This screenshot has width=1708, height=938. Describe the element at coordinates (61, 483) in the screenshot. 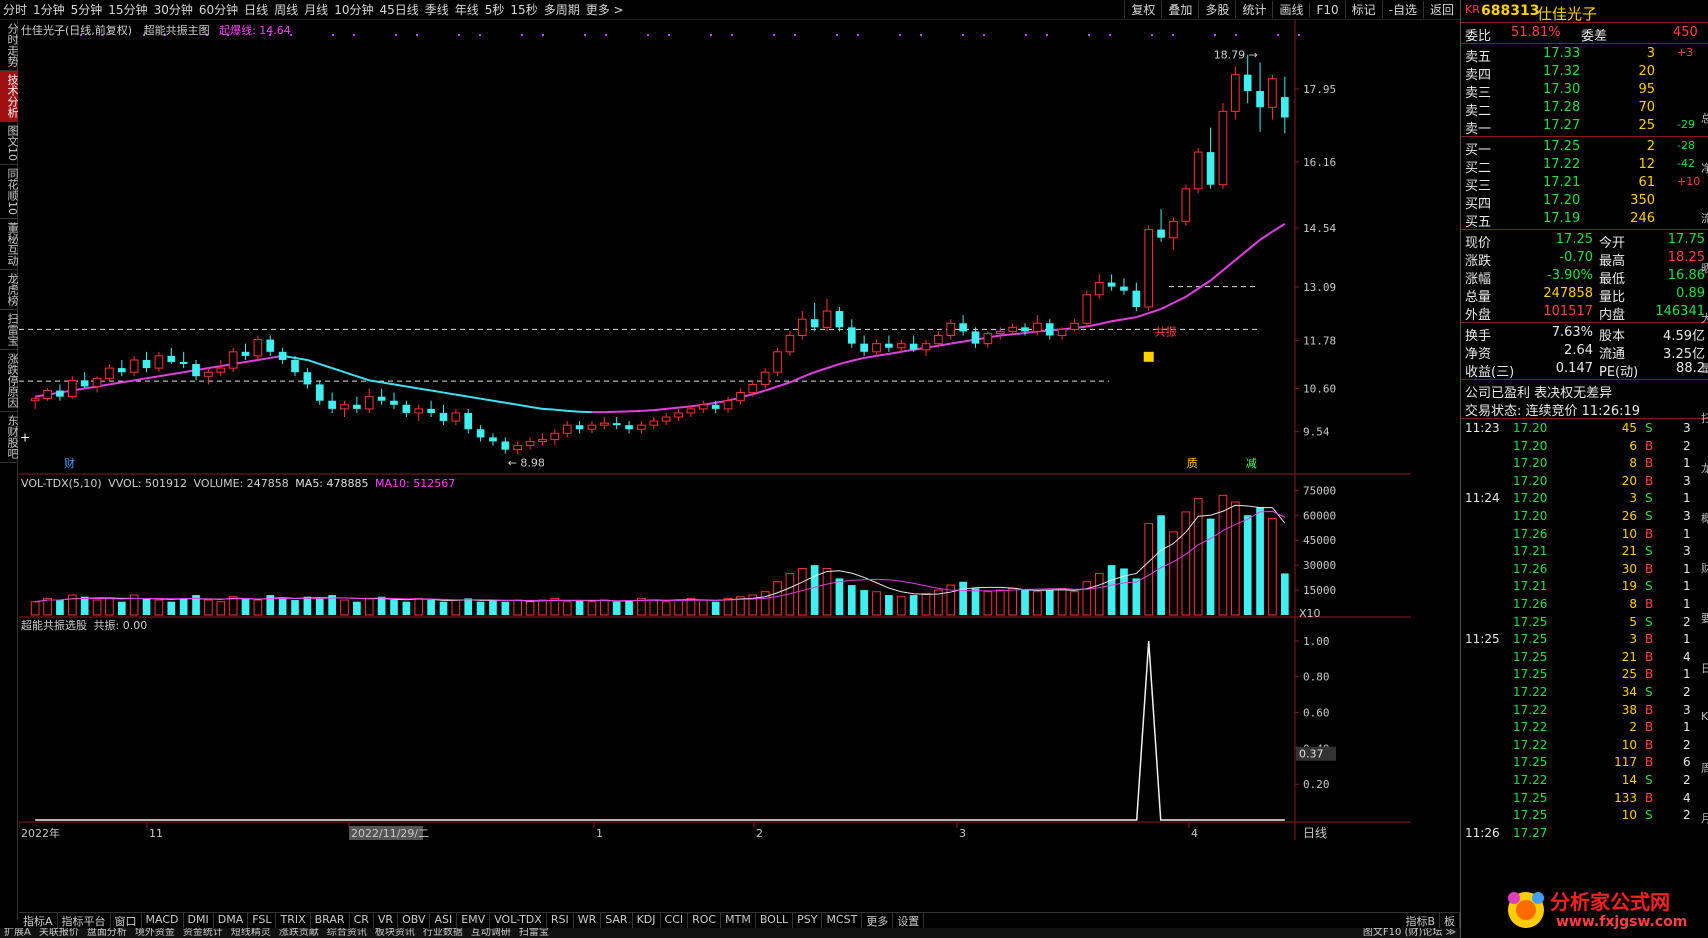

I see `vol-title: VOL-TDX(5,10)` at that location.